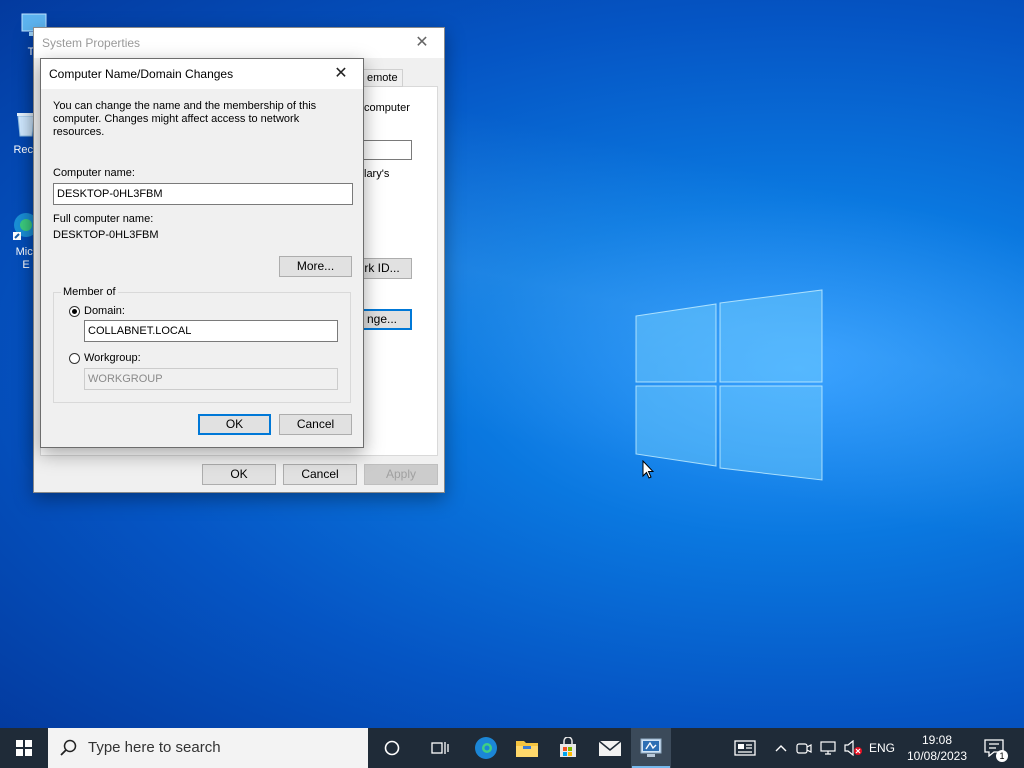 This screenshot has height=768, width=1024. I want to click on domain-input: COLLABNET.LOCAL, so click(211, 331).